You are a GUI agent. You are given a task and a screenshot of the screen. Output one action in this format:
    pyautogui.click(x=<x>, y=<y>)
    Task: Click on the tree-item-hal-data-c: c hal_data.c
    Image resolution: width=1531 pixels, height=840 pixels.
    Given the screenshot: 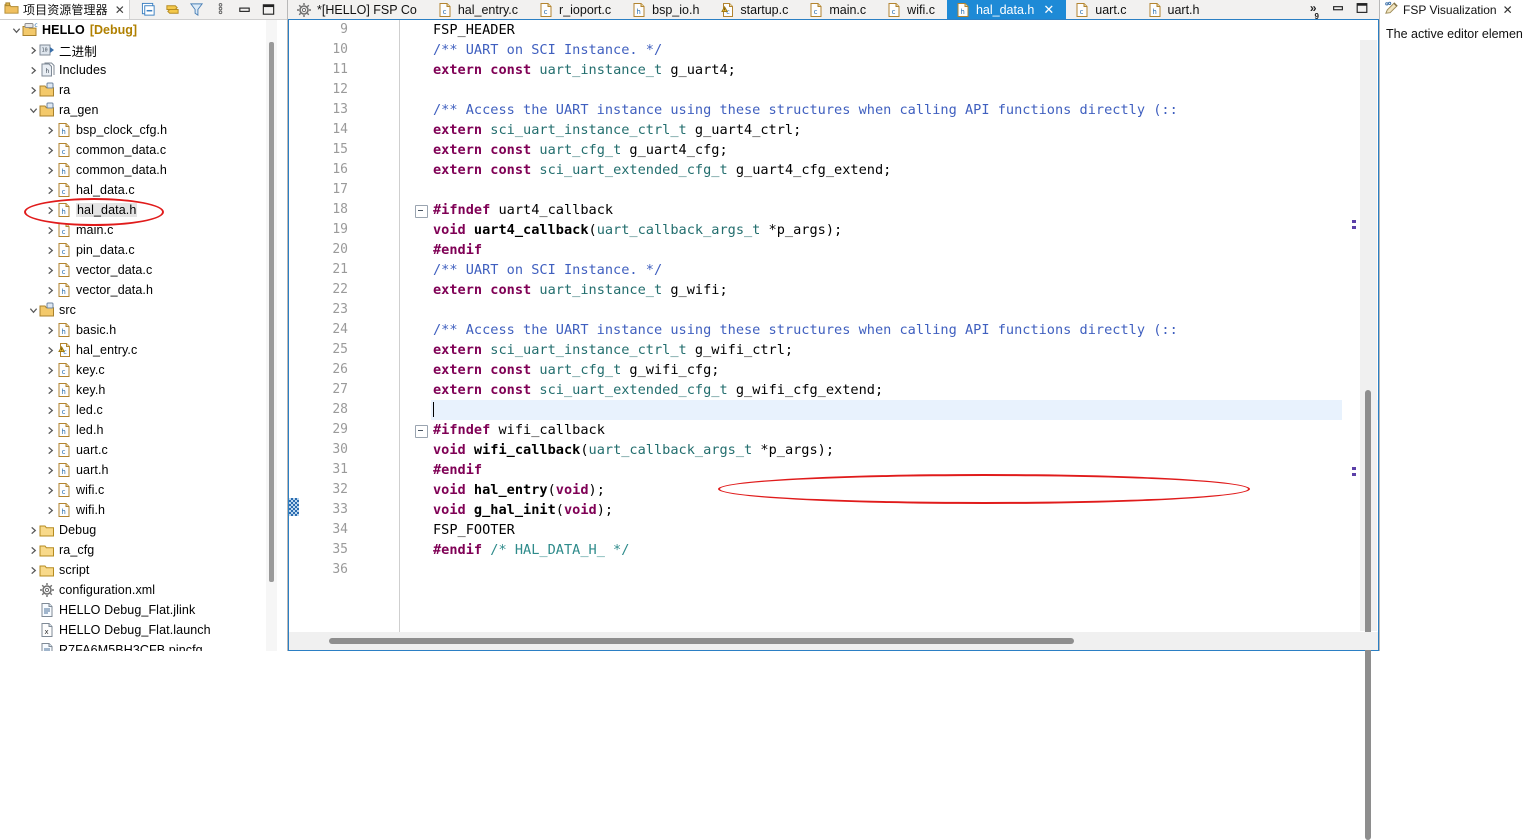 What is the action you would take?
    pyautogui.click(x=133, y=190)
    